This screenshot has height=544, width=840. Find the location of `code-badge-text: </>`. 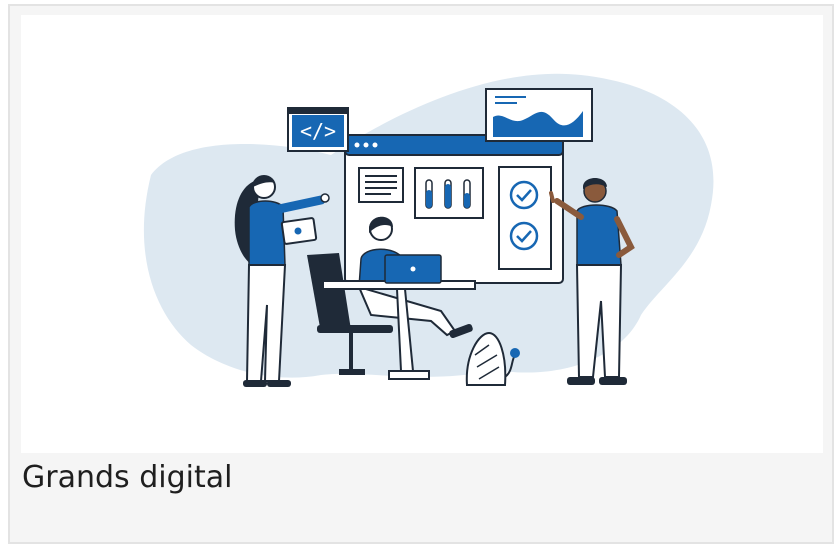

code-badge-text: </> is located at coordinates (318, 131).